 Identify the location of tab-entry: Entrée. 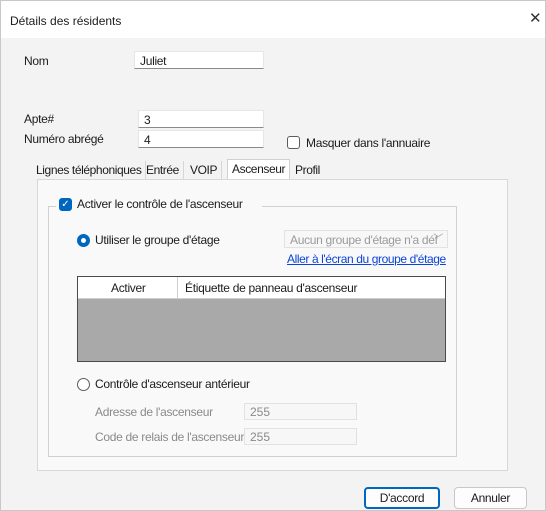
(163, 170).